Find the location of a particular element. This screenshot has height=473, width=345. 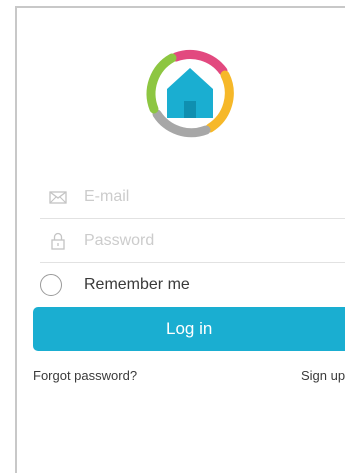

login-button-label: Log in is located at coordinates (189, 328).